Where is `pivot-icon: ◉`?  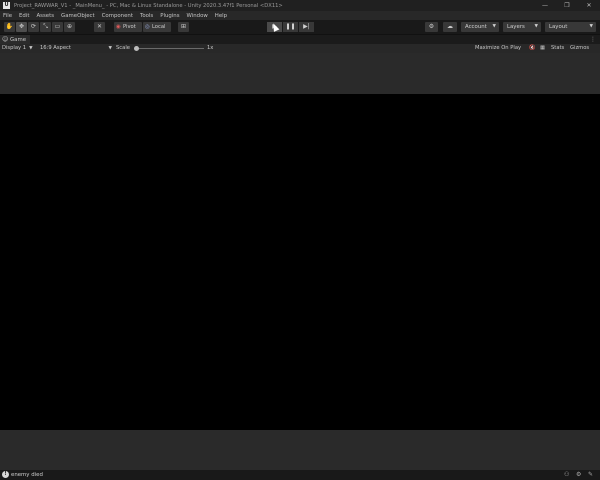
pivot-icon: ◉ is located at coordinates (118, 27).